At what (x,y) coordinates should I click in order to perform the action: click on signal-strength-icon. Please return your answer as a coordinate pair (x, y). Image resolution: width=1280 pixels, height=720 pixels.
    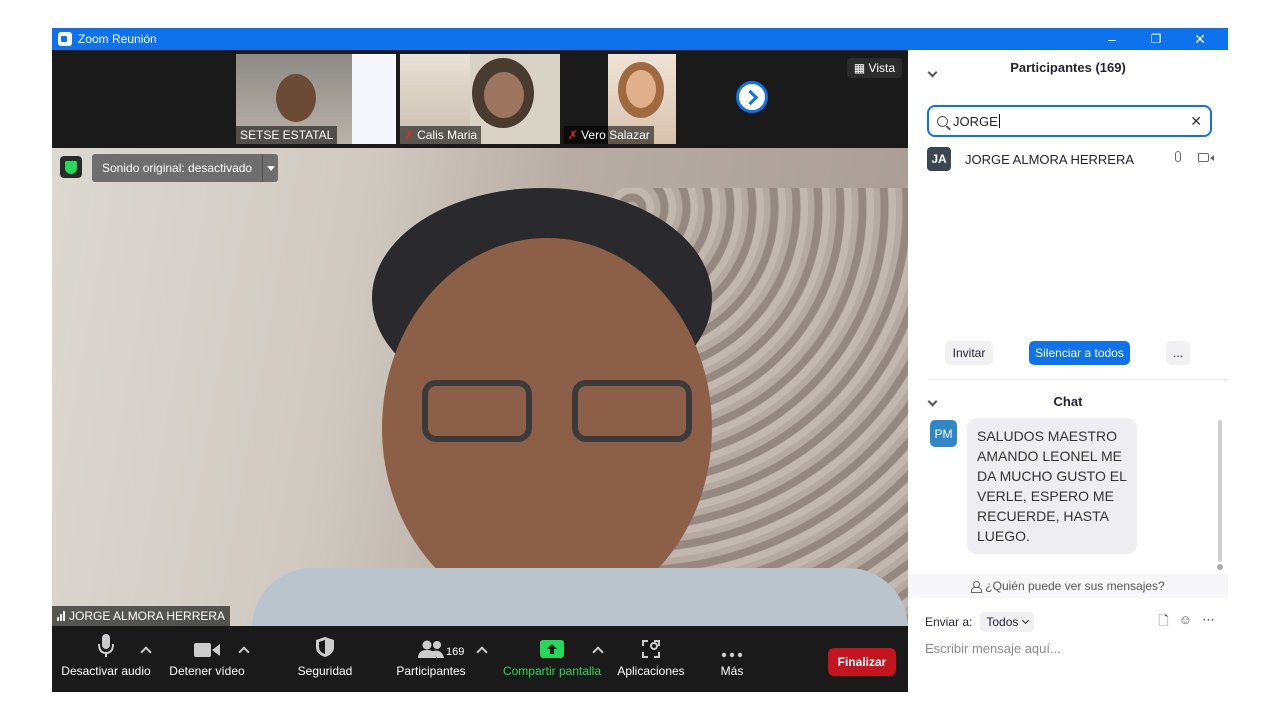
    Looking at the image, I should click on (61, 616).